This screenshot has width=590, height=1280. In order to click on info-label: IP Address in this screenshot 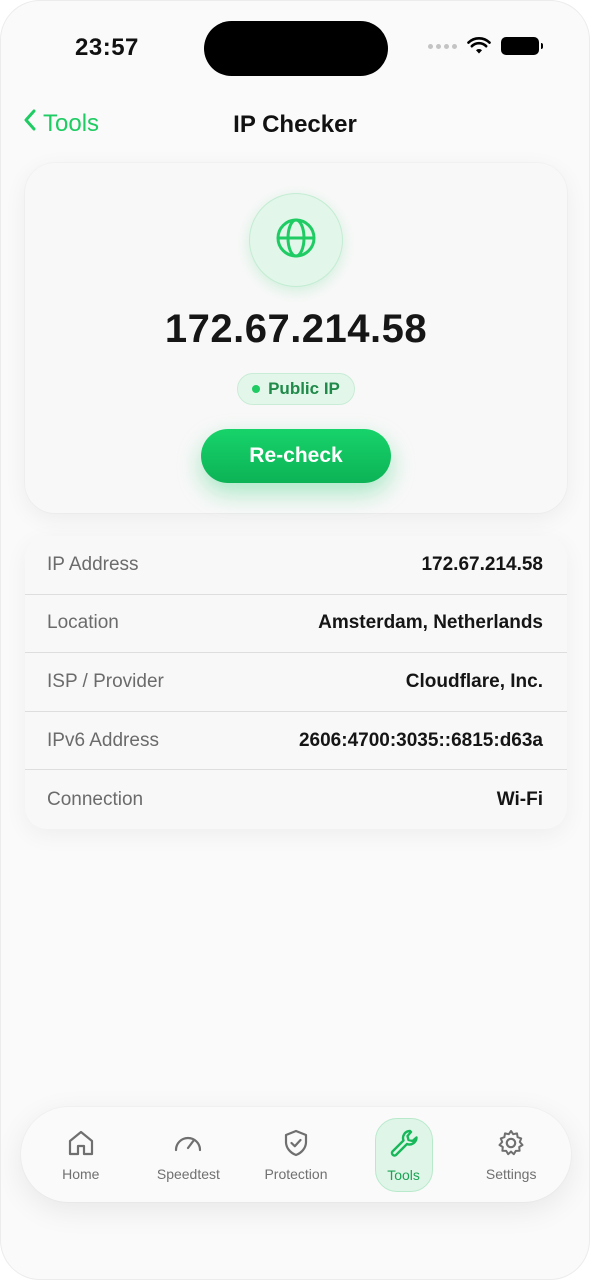, I will do `click(93, 564)`.